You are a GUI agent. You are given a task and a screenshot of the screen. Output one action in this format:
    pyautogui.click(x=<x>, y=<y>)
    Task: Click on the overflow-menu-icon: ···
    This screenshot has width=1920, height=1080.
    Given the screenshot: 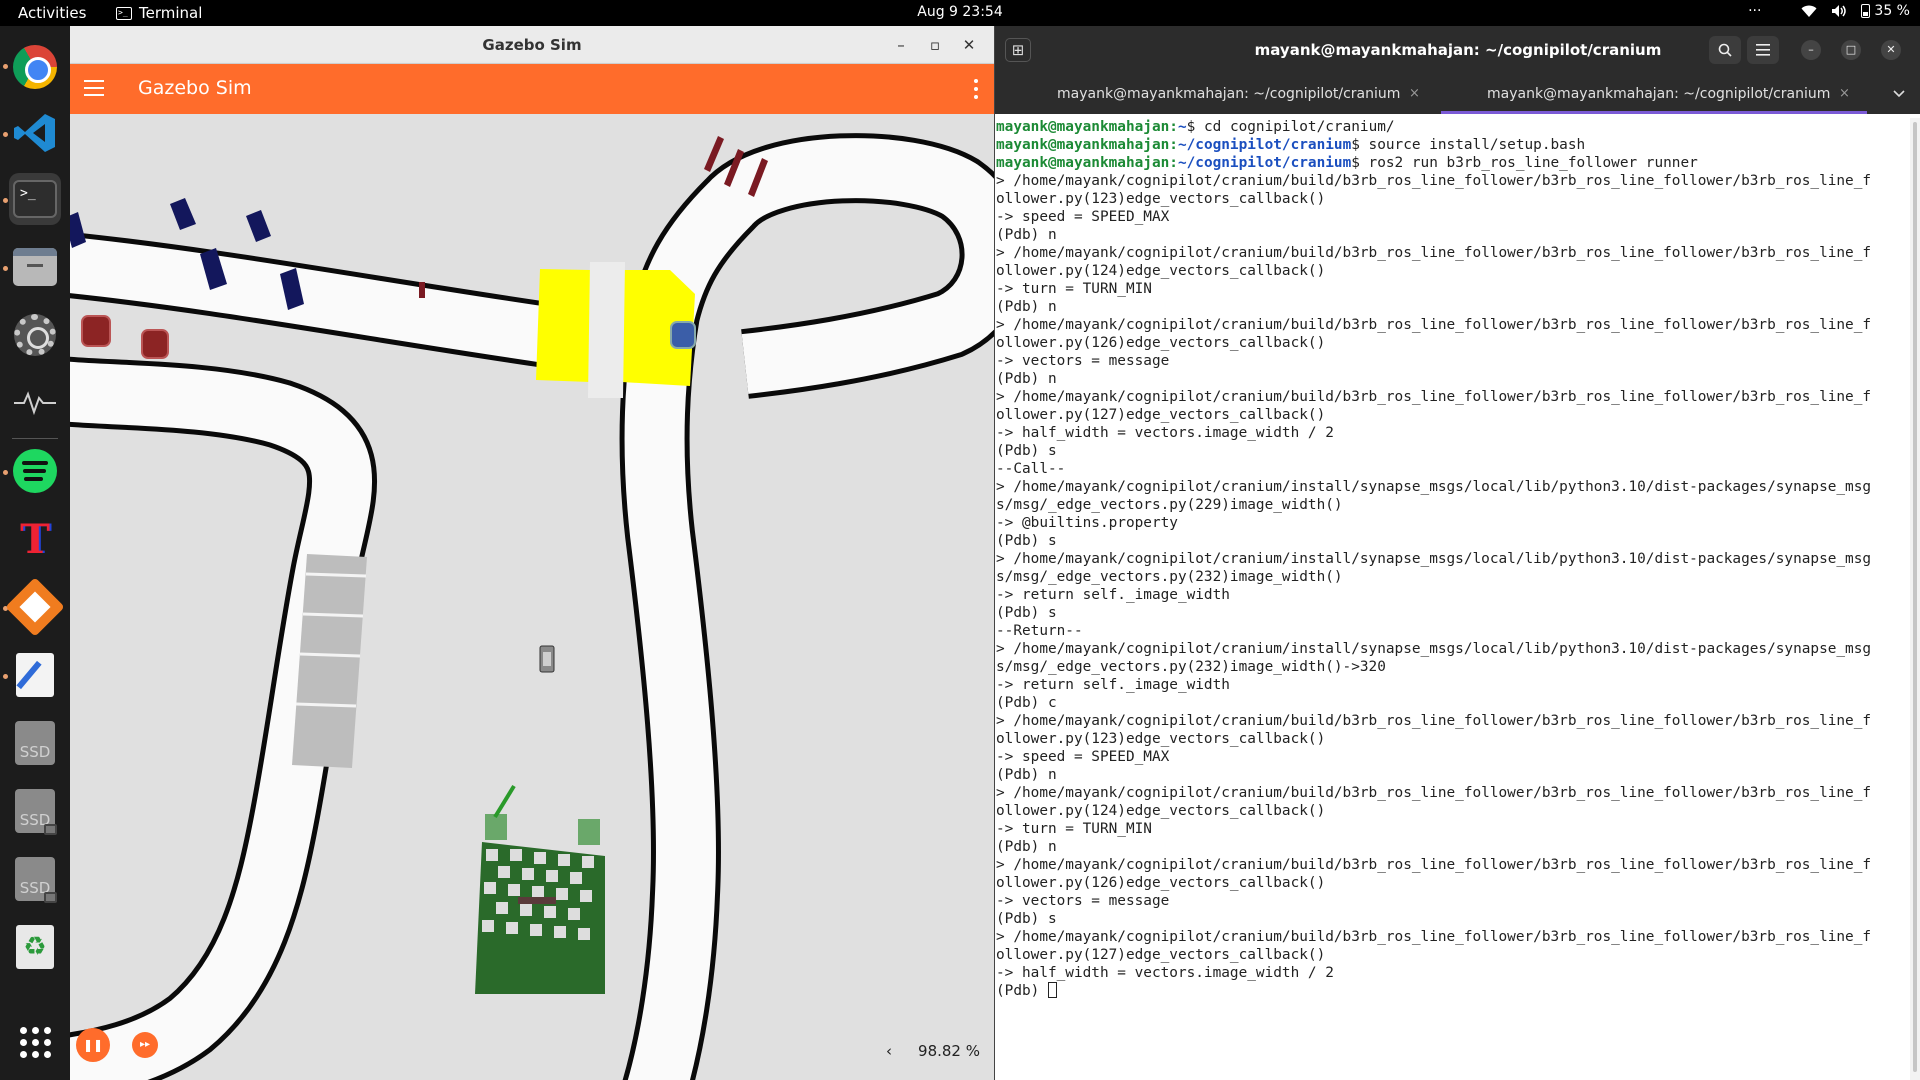 What is the action you would take?
    pyautogui.click(x=1754, y=11)
    